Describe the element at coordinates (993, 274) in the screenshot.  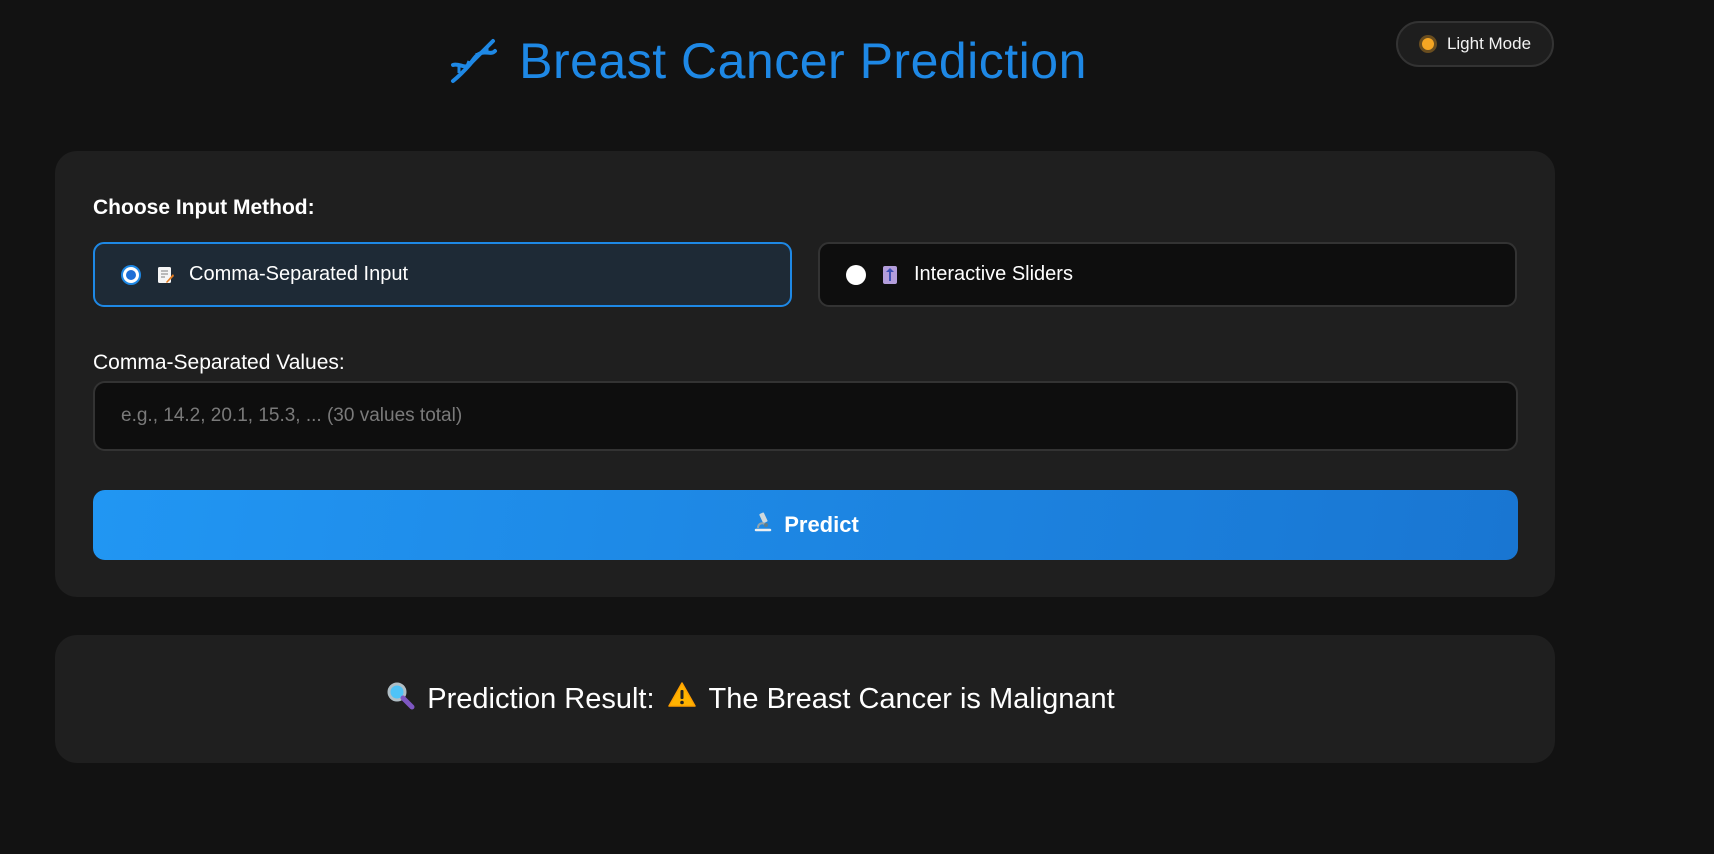
I see `option-label: Interactive Sliders` at that location.